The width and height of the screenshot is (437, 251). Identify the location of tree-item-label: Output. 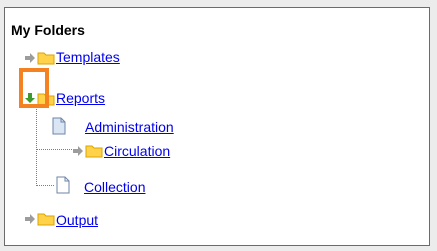
(77, 220).